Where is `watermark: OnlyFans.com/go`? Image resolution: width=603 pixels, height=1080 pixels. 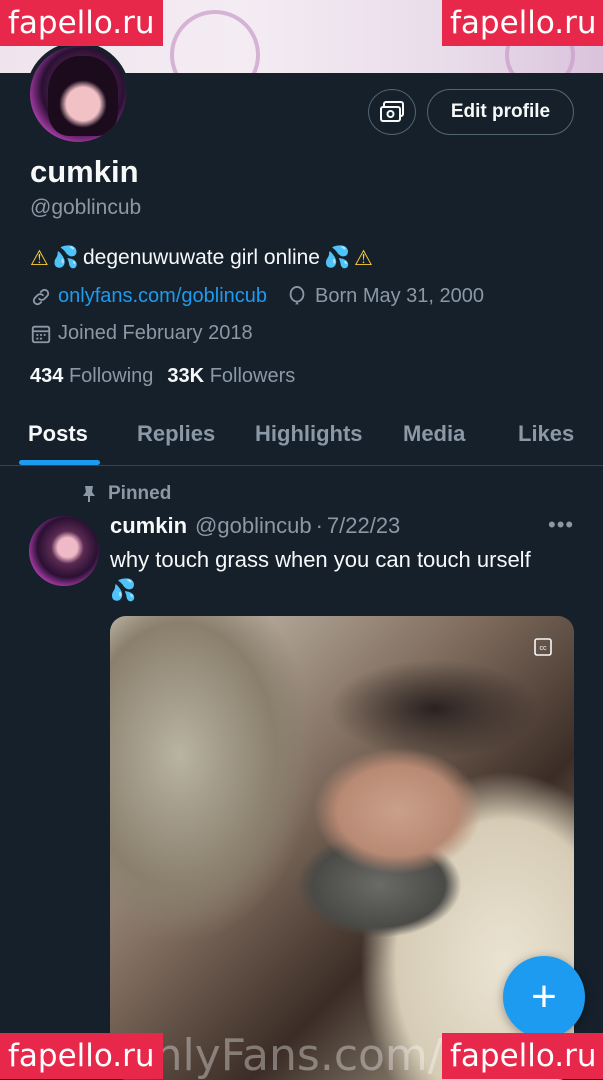 watermark: OnlyFans.com/go is located at coordinates (309, 1055).